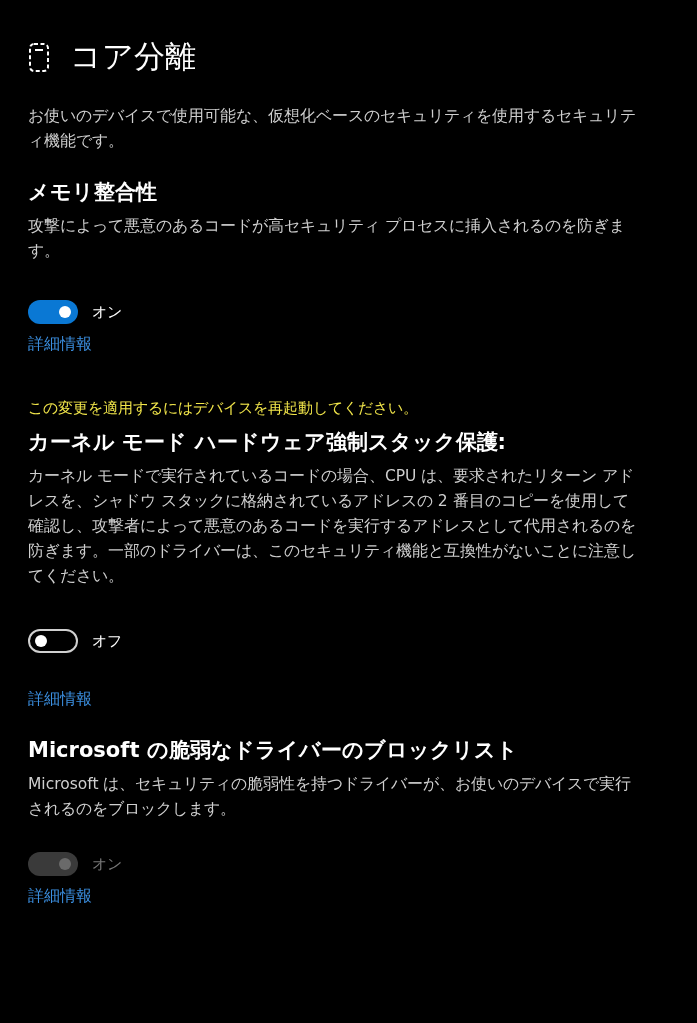 This screenshot has width=697, height=1023. I want to click on section-description: Microsoft は、セキュリティの脆弱性を持つドライバーが、お使いのデバイスで実行されるのをブロックします。, so click(330, 797).